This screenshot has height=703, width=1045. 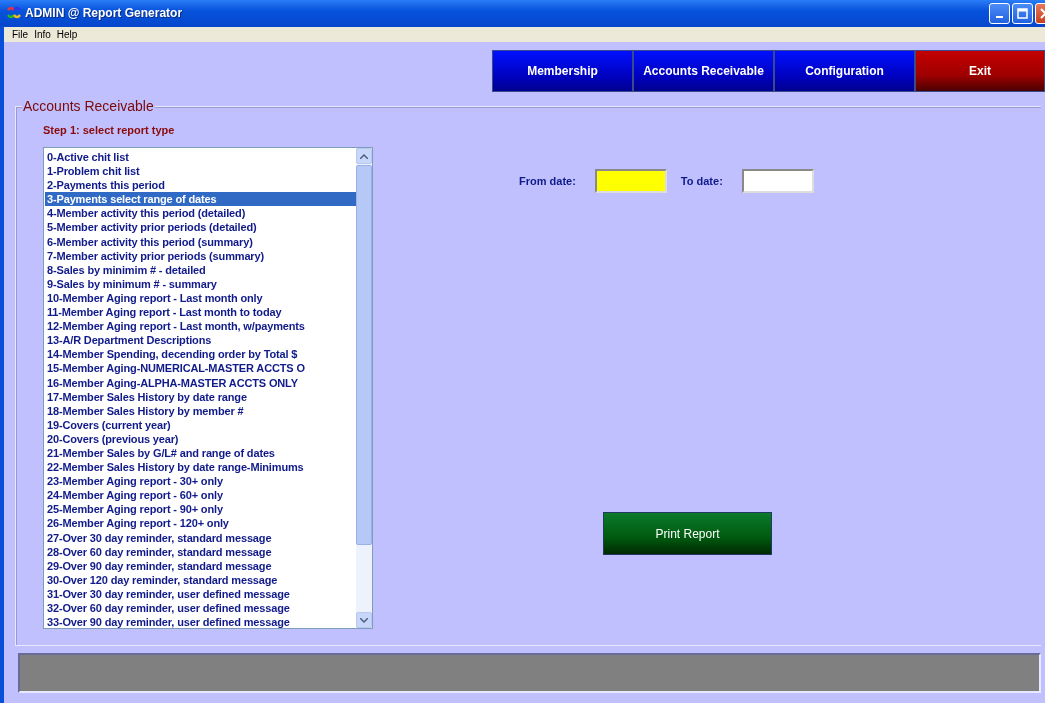 What do you see at coordinates (42, 34) in the screenshot?
I see `menu-item: Info` at bounding box center [42, 34].